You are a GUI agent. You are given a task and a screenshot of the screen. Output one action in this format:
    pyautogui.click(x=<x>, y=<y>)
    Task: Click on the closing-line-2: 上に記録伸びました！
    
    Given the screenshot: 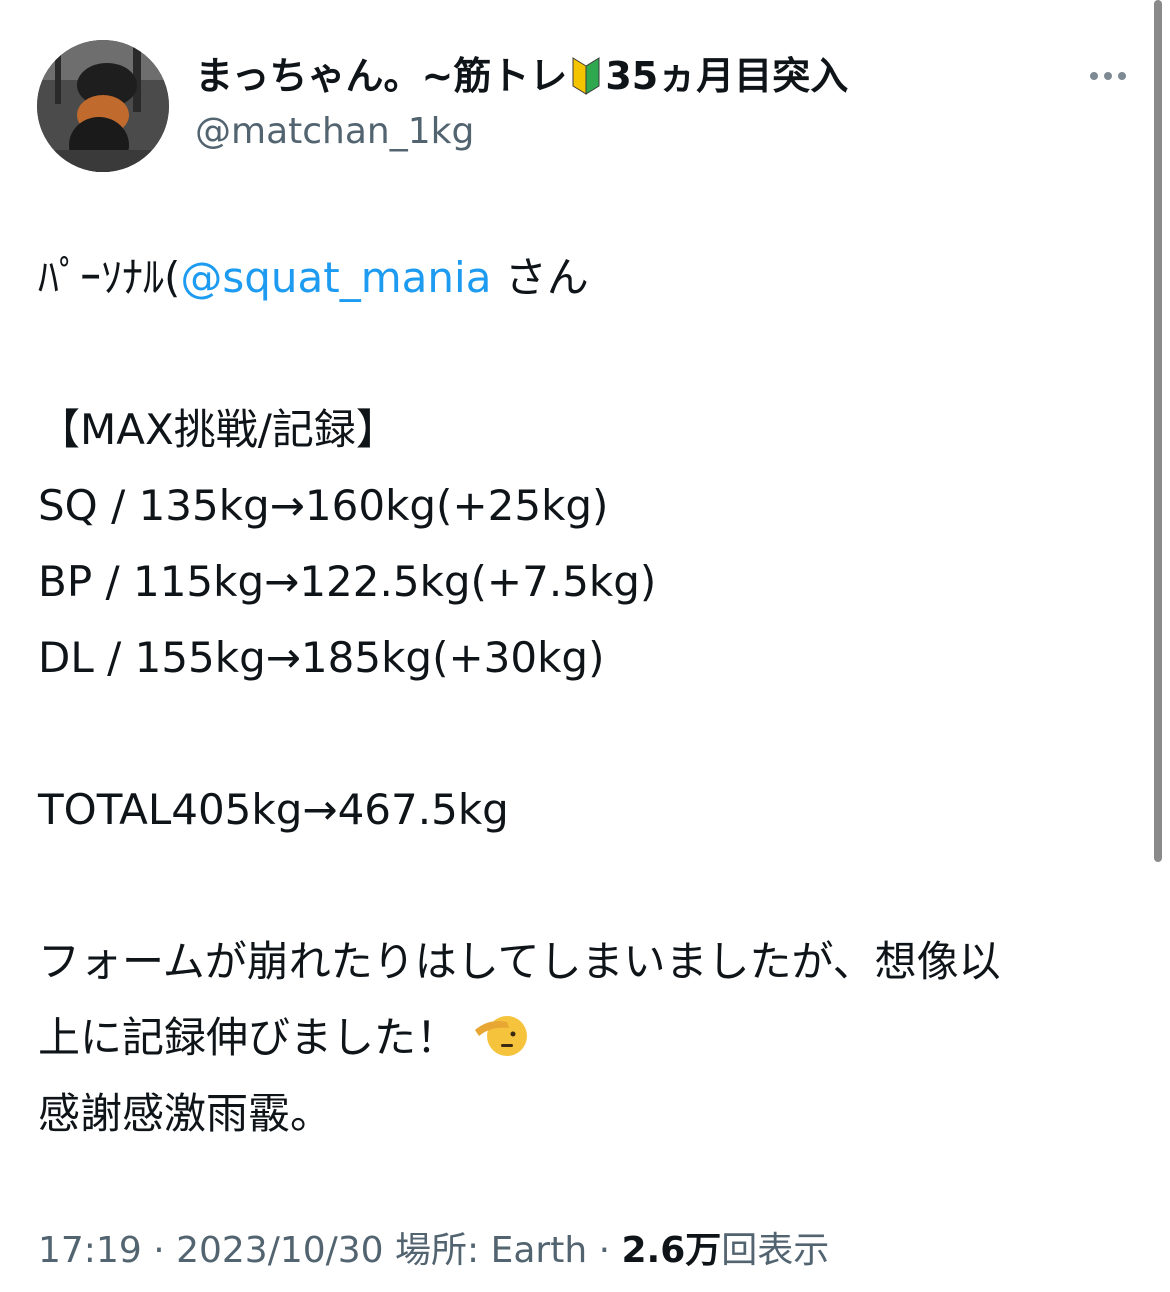 What is the action you would take?
    pyautogui.click(x=588, y=1038)
    